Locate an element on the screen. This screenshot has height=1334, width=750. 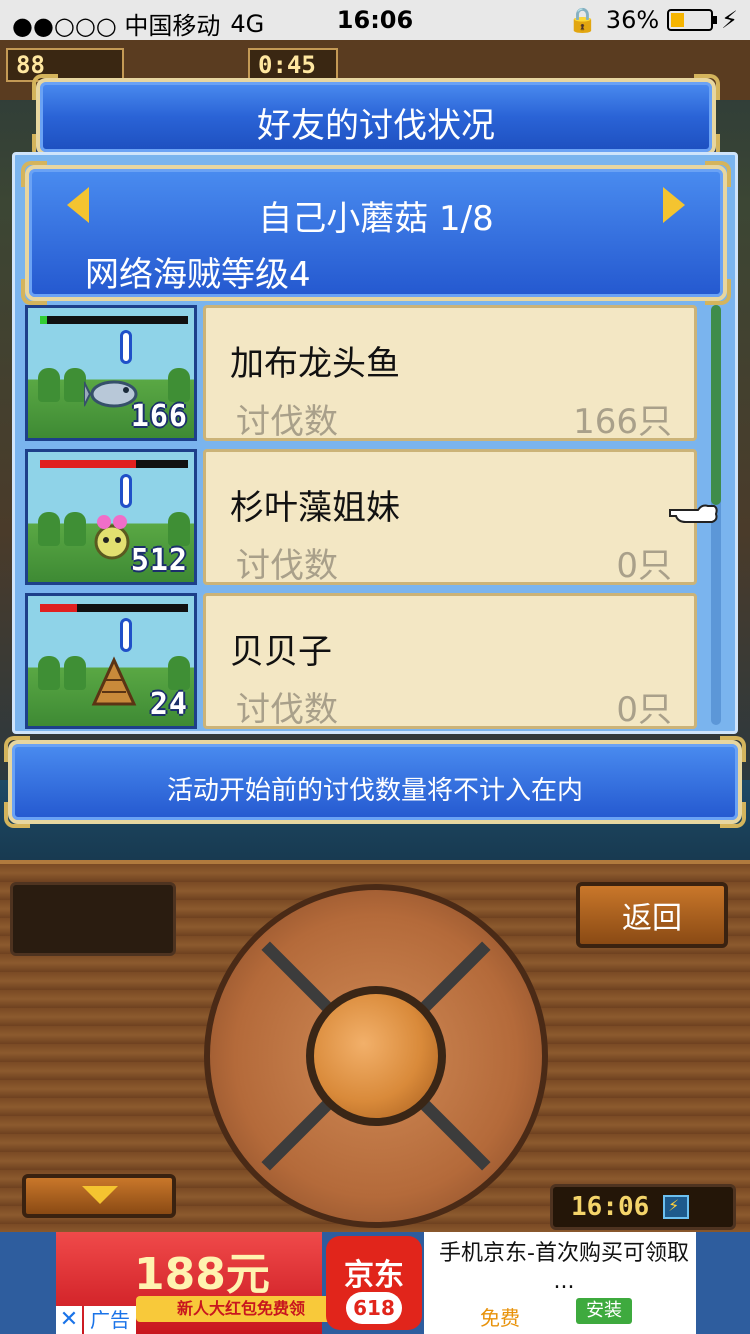
monster-name: 贝贝子 is located at coordinates (281, 652).